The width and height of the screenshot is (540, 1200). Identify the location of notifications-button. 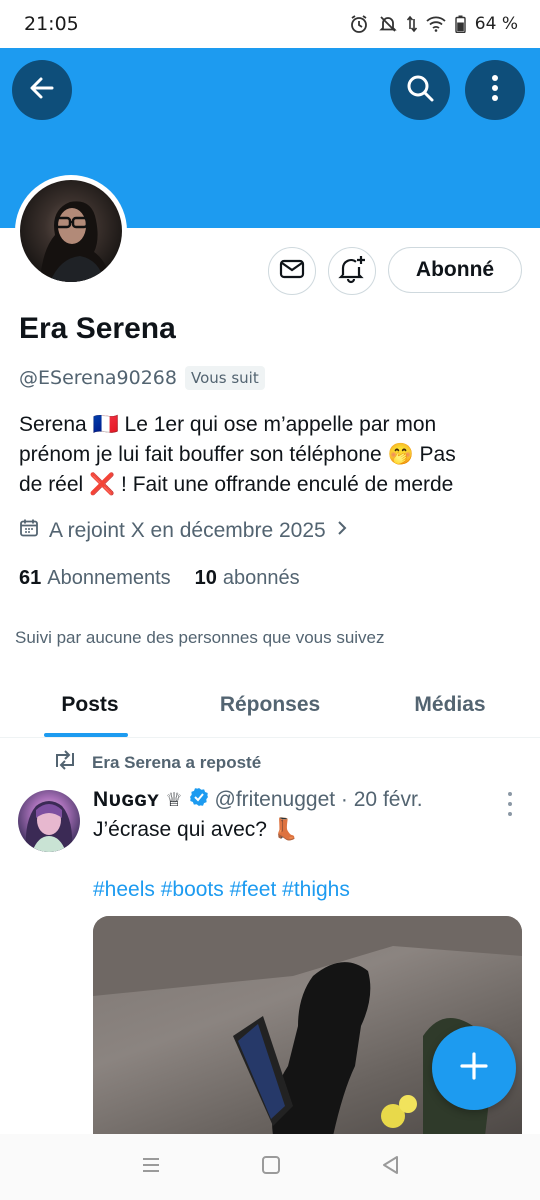
(352, 271).